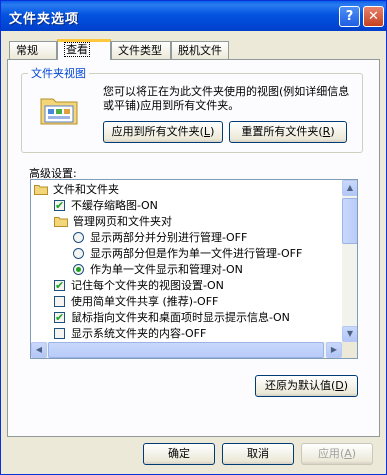 The height and width of the screenshot is (475, 387). Describe the element at coordinates (58, 73) in the screenshot. I see `folder-views-group-label: 文件夹视图` at that location.